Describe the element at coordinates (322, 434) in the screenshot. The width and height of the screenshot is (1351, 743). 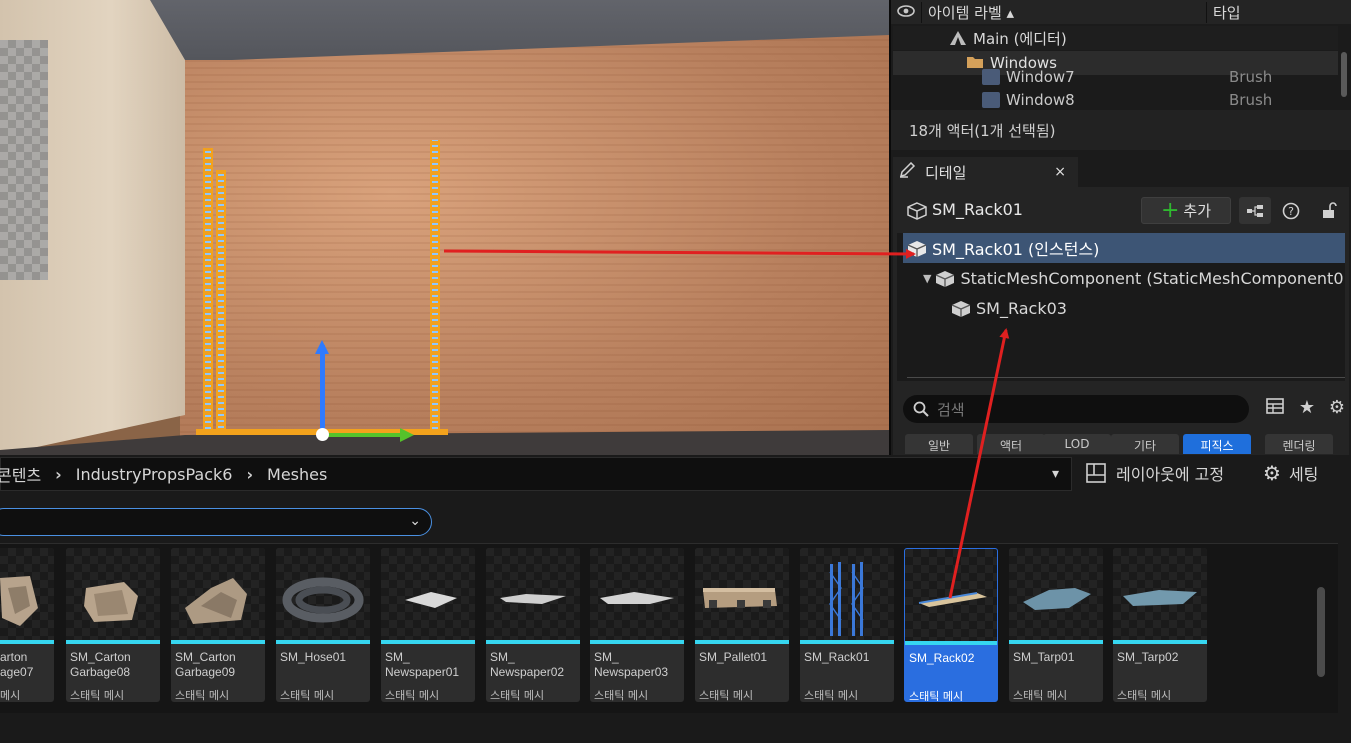
I see `gizmo-pivot` at that location.